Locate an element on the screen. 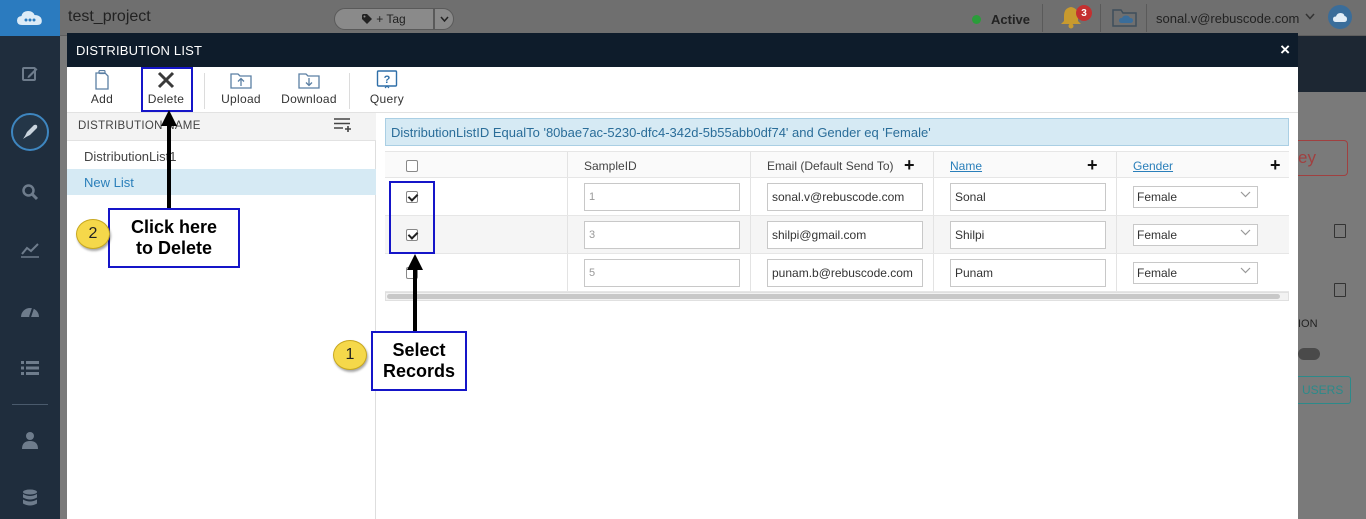  download-label: Download is located at coordinates (309, 99).